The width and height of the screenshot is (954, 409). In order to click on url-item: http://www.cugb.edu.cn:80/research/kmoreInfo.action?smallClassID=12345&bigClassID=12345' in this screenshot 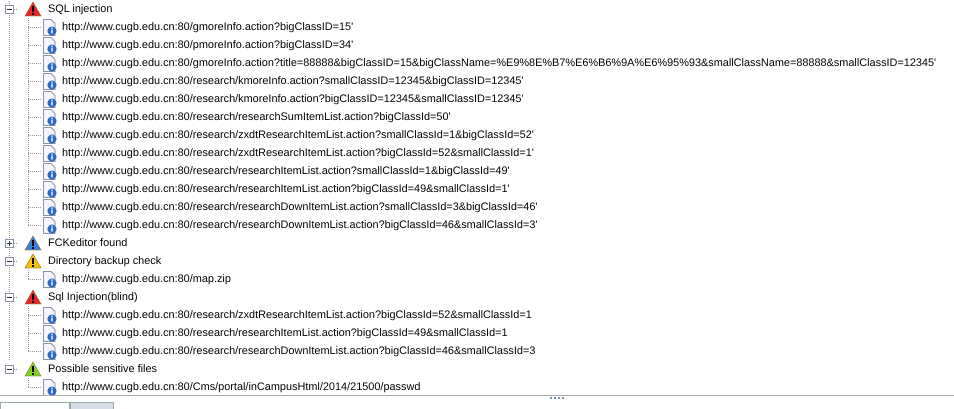, I will do `click(293, 81)`.